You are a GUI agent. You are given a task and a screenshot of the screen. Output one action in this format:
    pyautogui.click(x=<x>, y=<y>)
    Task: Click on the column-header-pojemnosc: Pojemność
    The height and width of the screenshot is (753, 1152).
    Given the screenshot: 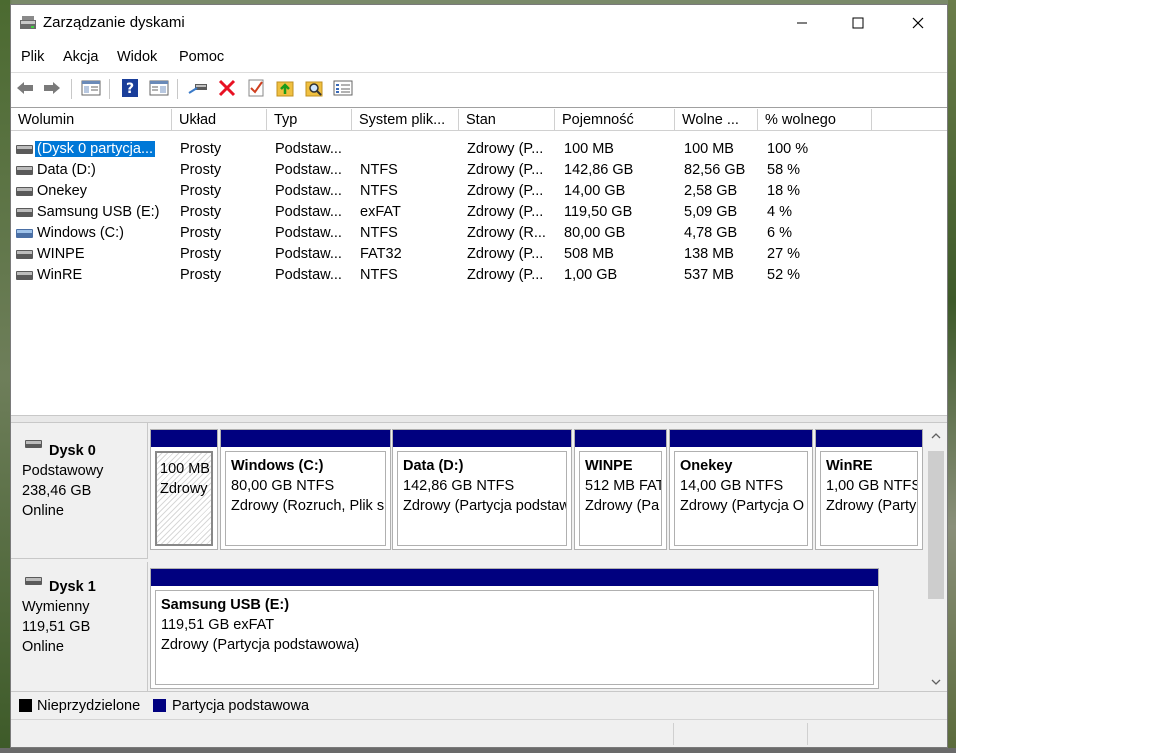 What is the action you would take?
    pyautogui.click(x=615, y=120)
    